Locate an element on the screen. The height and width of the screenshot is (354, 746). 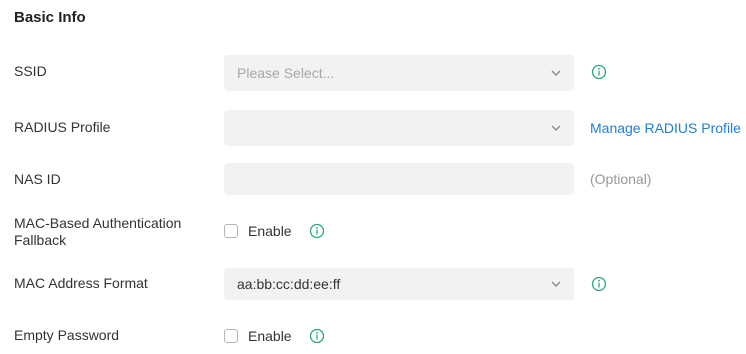
ssid-label: SSID is located at coordinates (30, 71).